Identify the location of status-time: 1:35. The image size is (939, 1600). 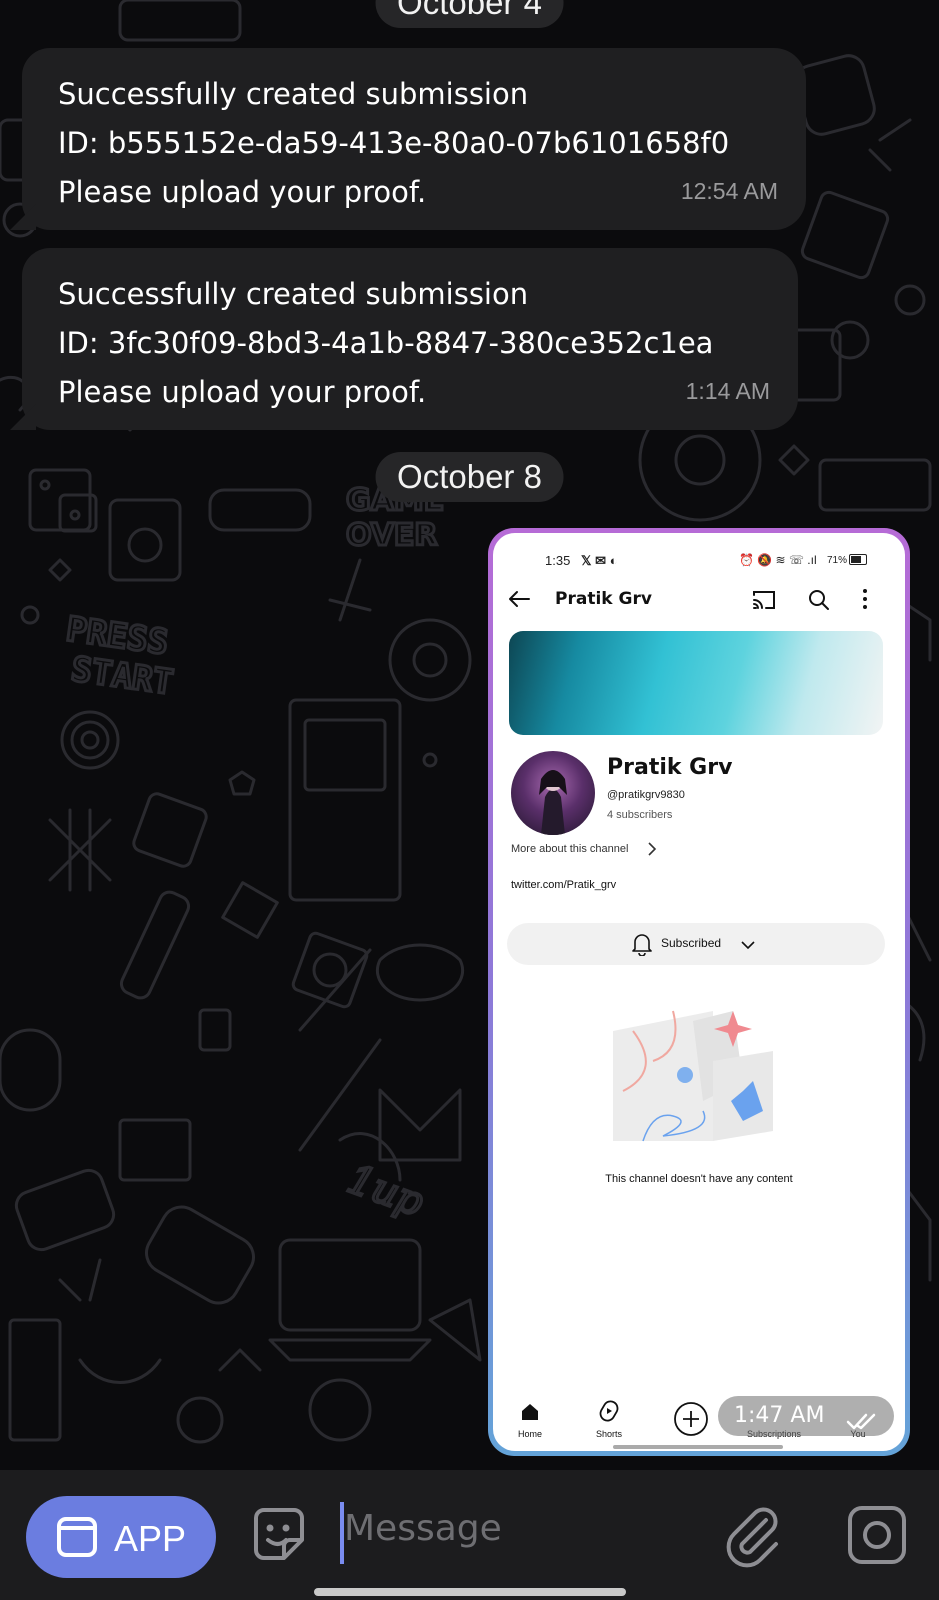
(558, 560).